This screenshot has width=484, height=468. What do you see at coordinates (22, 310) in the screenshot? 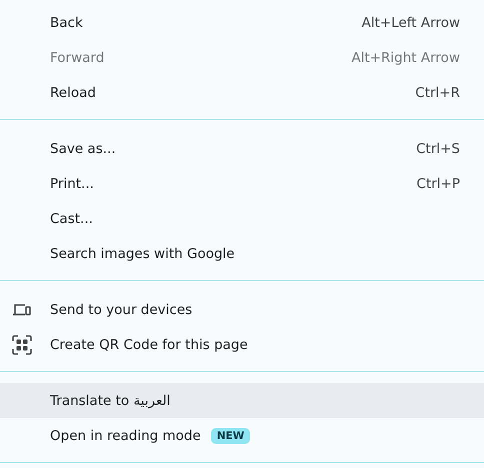
I see `devices-icon` at bounding box center [22, 310].